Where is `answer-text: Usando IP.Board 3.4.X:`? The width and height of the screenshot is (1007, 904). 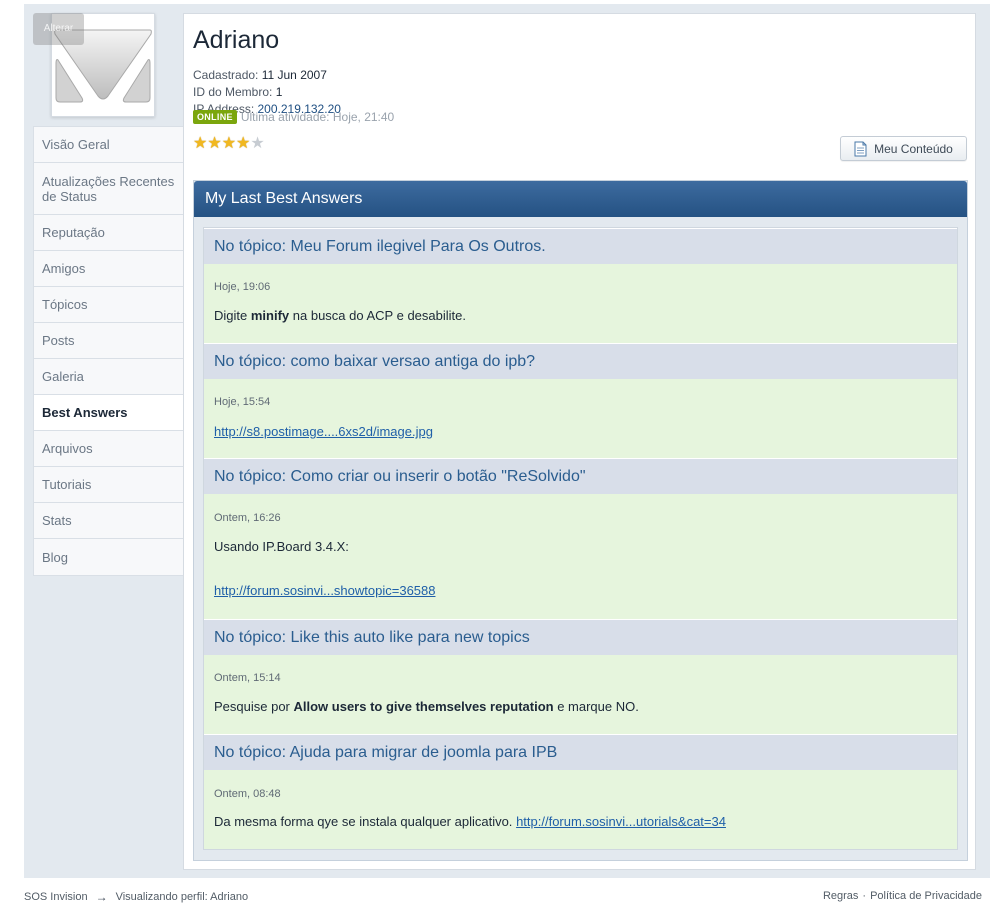
answer-text: Usando IP.Board 3.4.X: is located at coordinates (281, 546).